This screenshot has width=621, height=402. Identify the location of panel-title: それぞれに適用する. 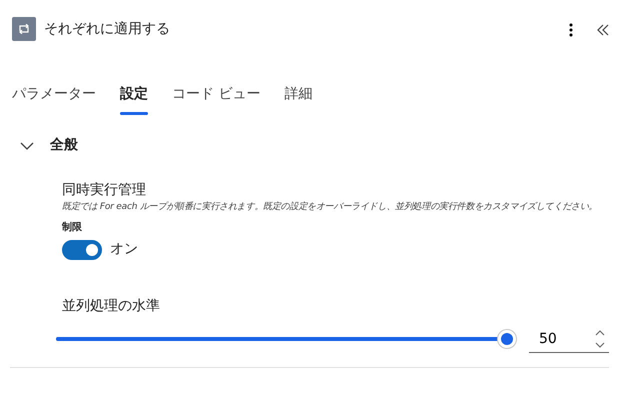
(107, 29).